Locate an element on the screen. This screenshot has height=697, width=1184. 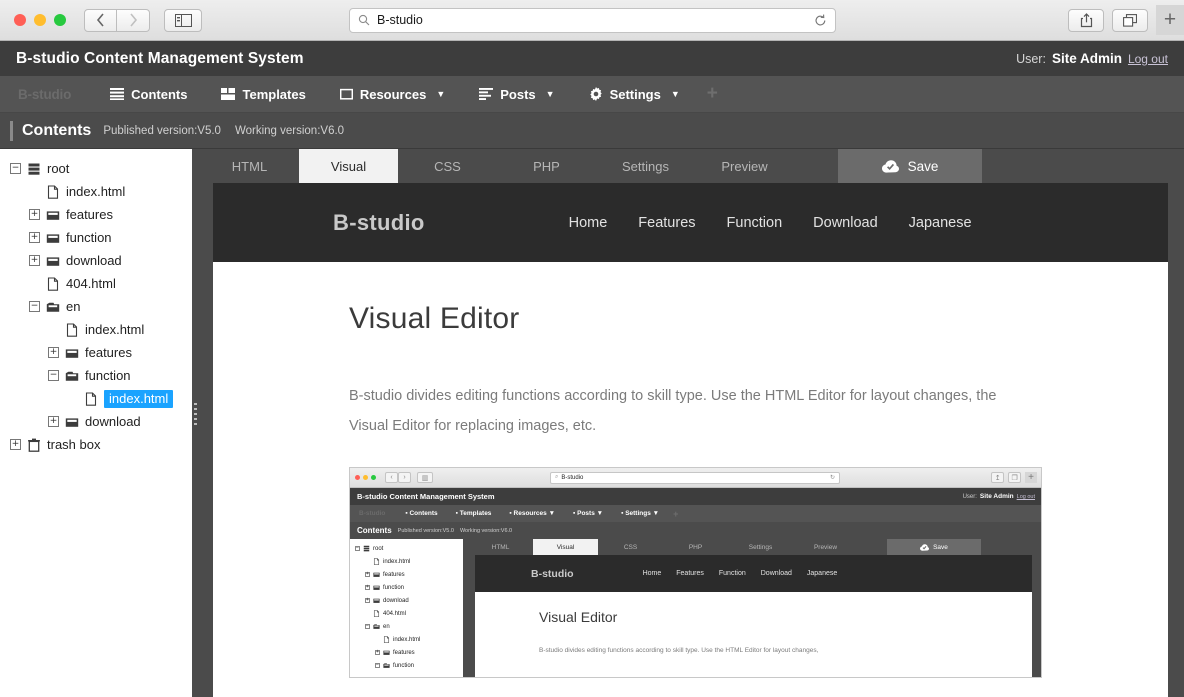
mini-minimize-dot is located at coordinates (365, 478).